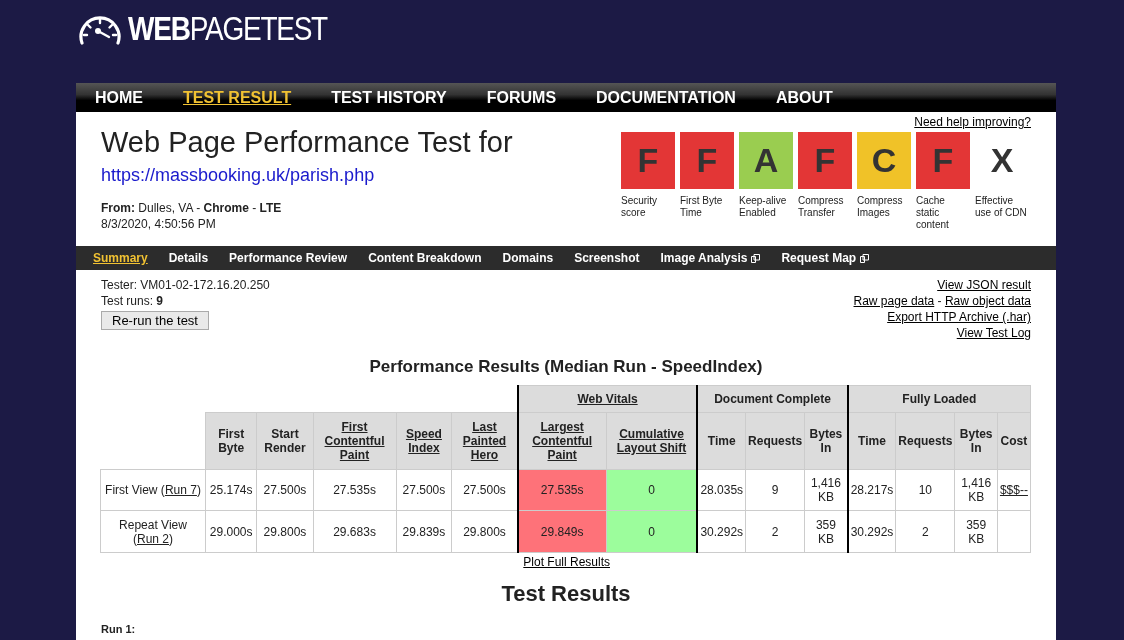 The image size is (1124, 640). Describe the element at coordinates (1014, 531) in the screenshot. I see `table-cell` at that location.